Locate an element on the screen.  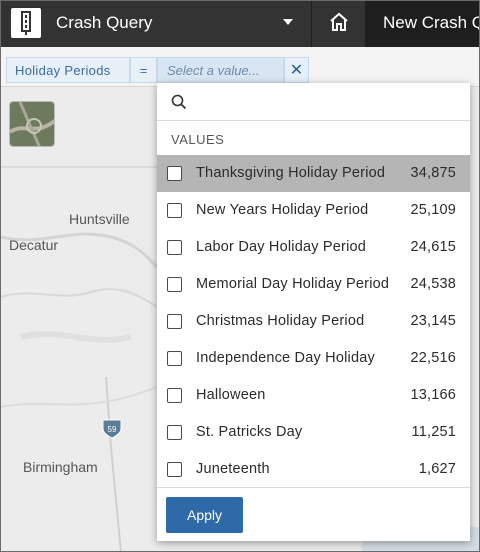
list-item: Thanksgiving Holiday Period 34,875 is located at coordinates (313, 173).